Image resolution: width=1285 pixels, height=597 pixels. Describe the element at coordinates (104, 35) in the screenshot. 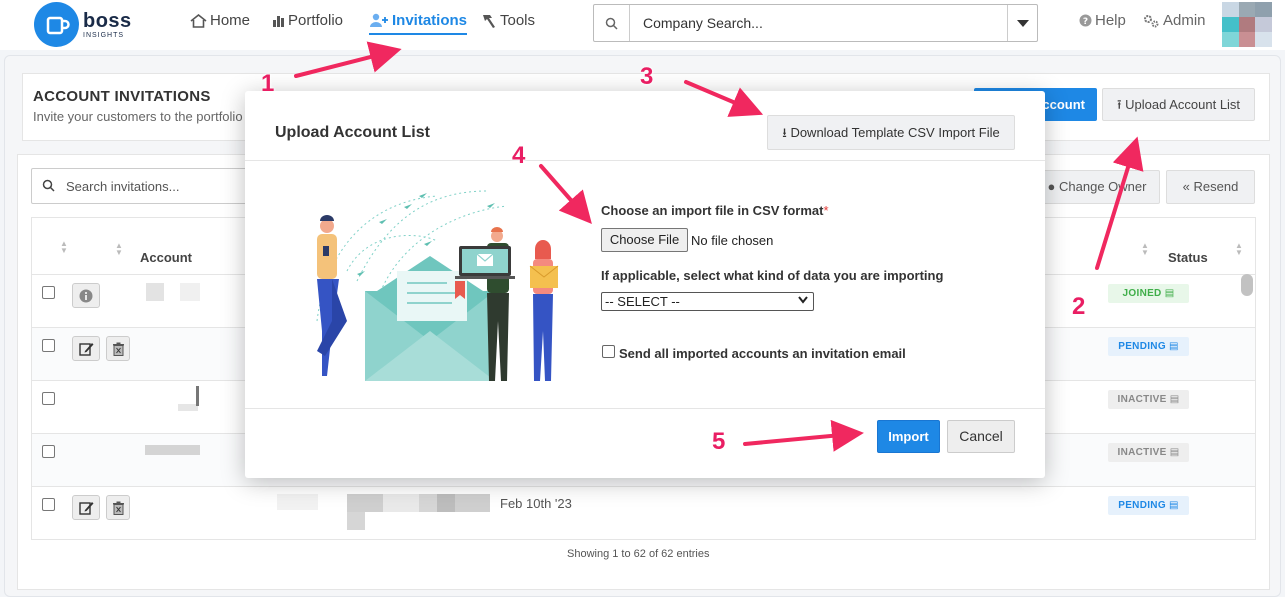

I see `brand-tagline: INSIGHTS` at that location.